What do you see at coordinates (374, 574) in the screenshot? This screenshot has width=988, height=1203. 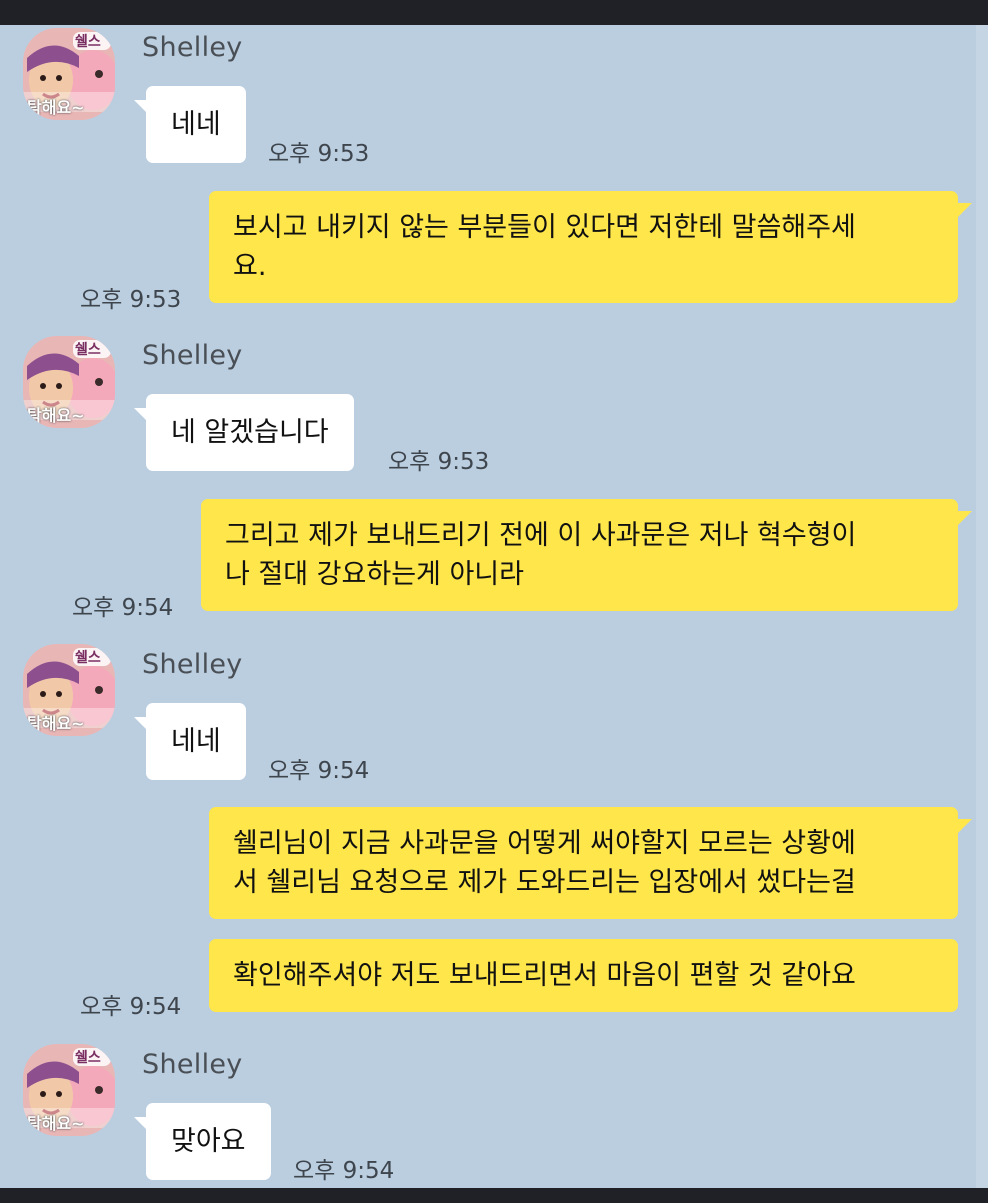 I see `message-line: 나 절대 강요하는게 아니라` at bounding box center [374, 574].